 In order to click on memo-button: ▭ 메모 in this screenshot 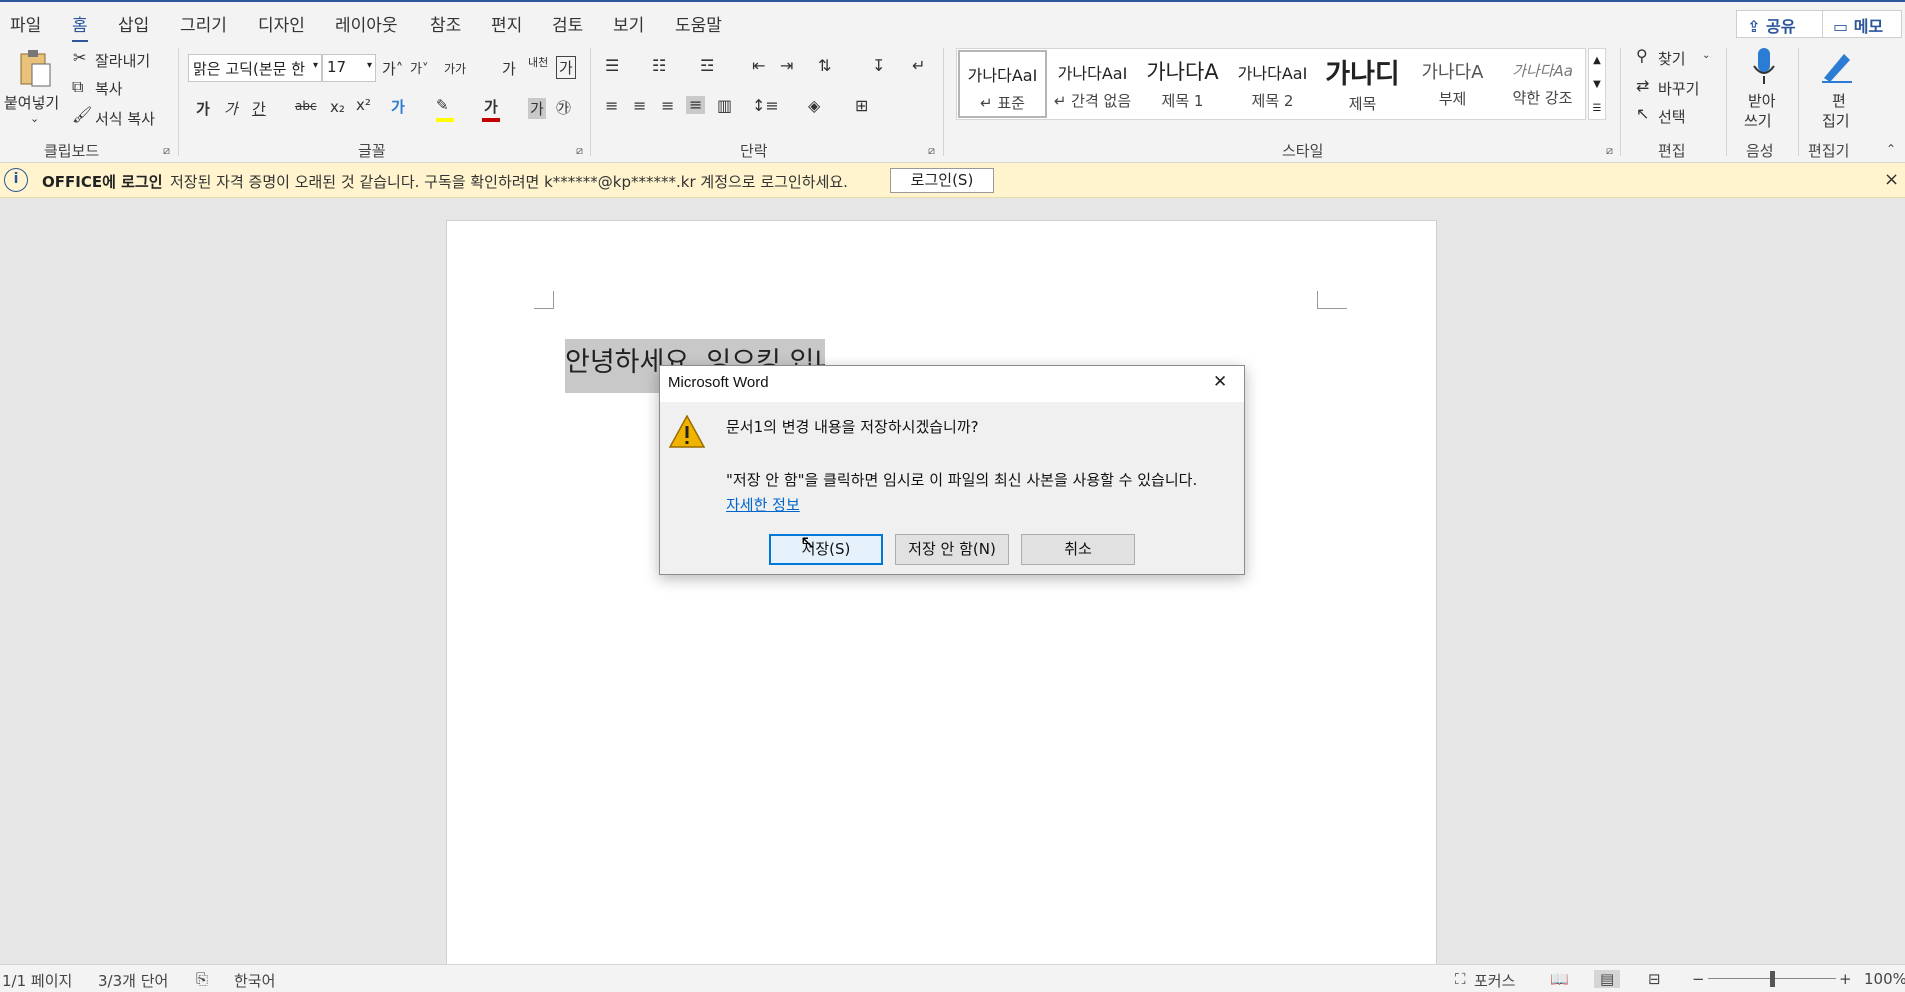, I will do `click(1862, 24)`.